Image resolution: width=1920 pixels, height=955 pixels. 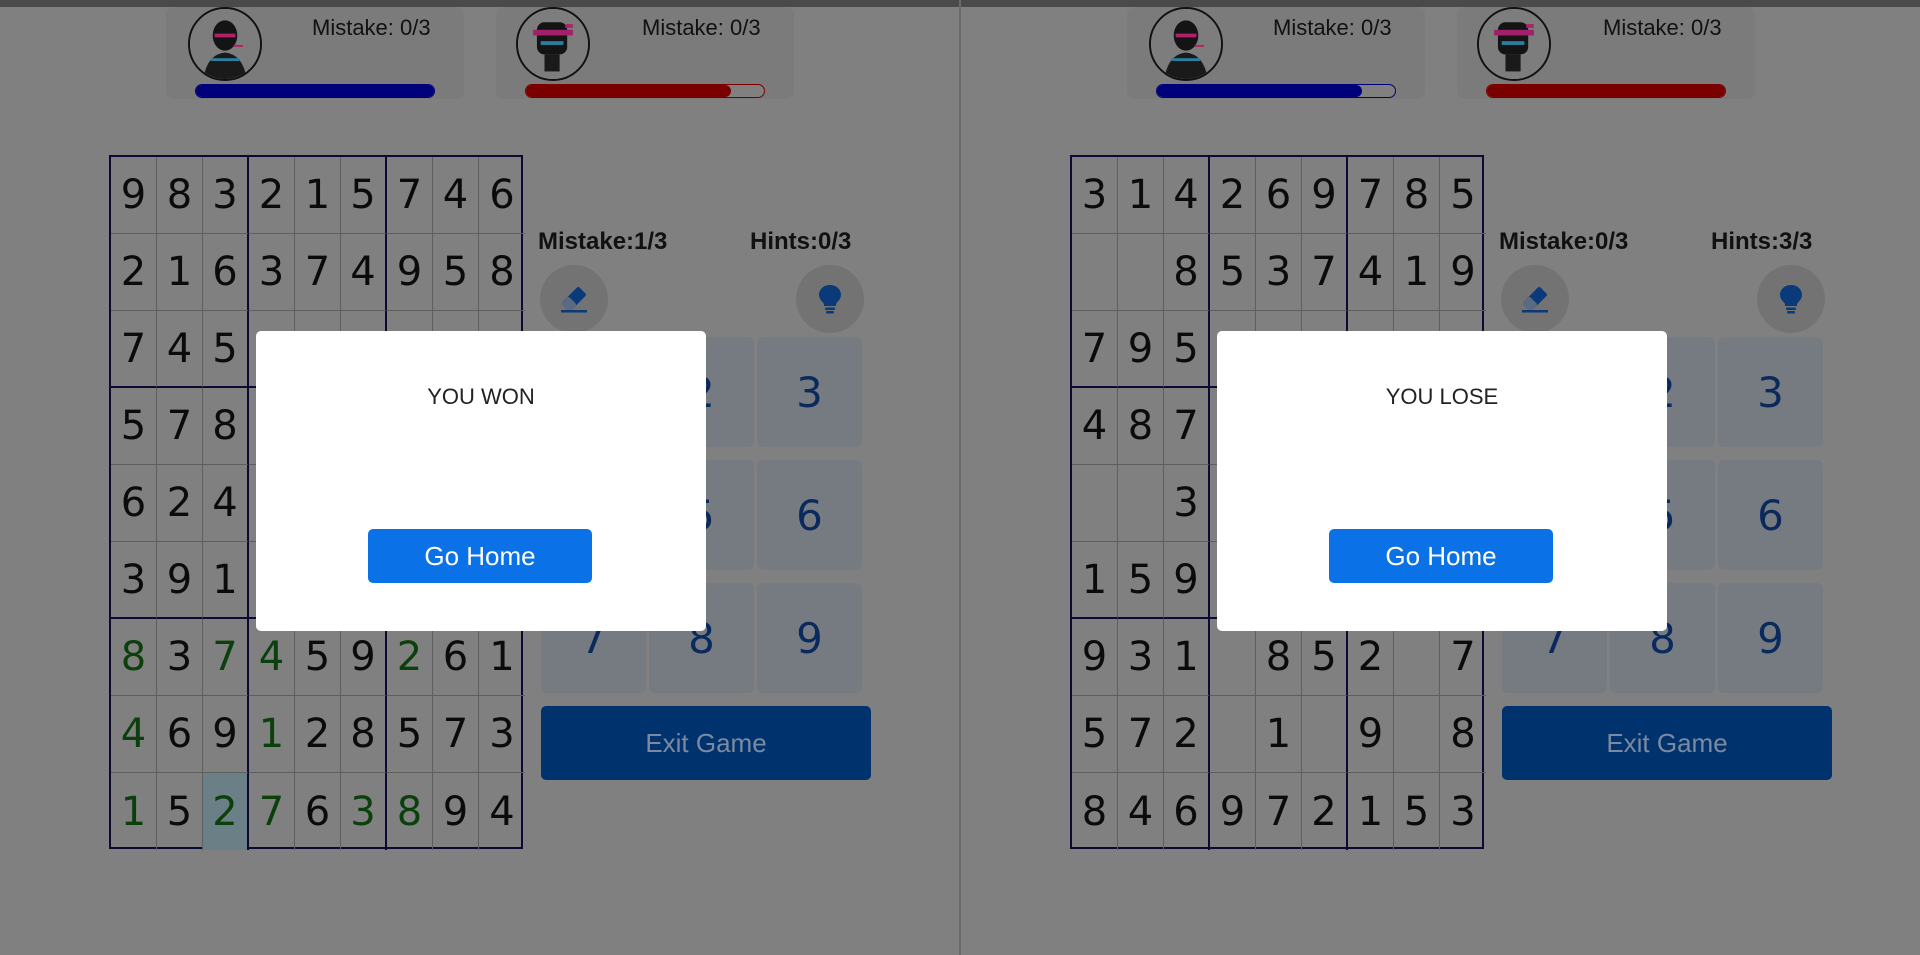 What do you see at coordinates (1770, 638) in the screenshot?
I see `number-key-9: 9` at bounding box center [1770, 638].